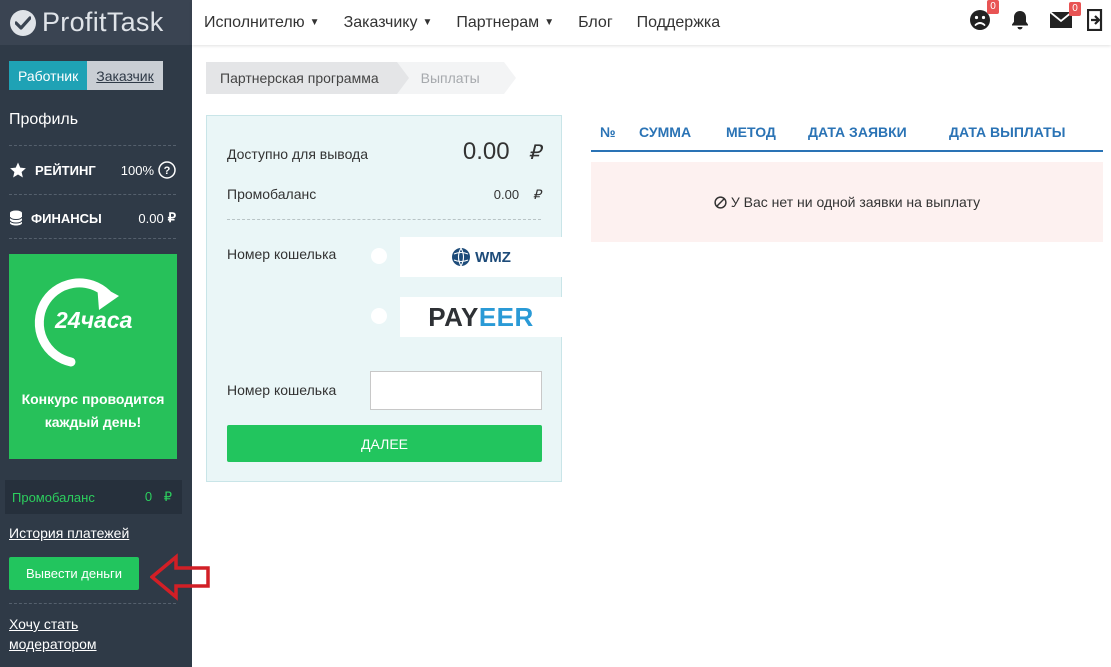 The image size is (1111, 667). What do you see at coordinates (65, 170) in the screenshot?
I see `rating-label: РЕЙТИНГ` at bounding box center [65, 170].